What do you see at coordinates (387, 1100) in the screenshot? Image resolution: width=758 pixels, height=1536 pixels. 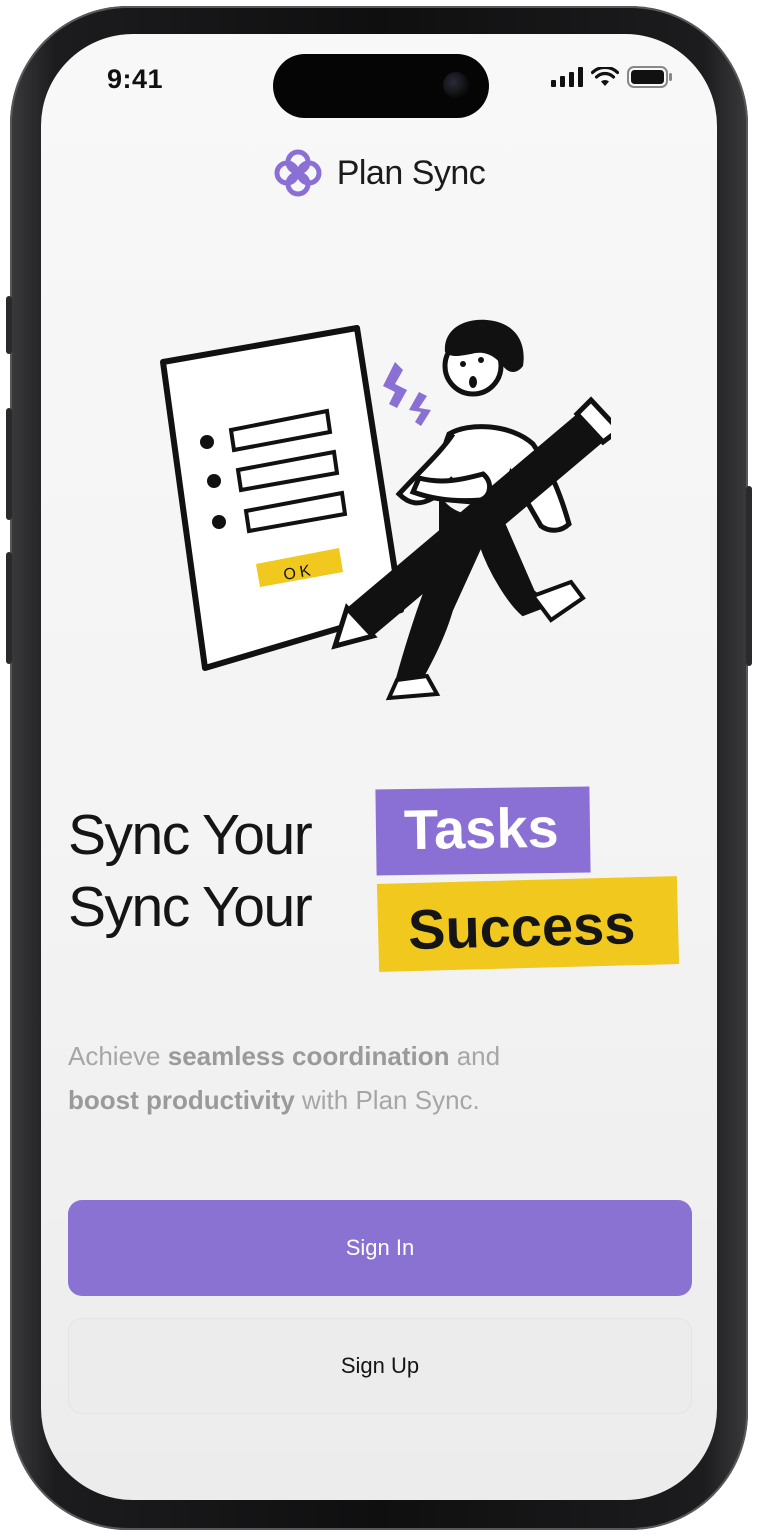 I see `desc-text-3: with Plan Sync.` at bounding box center [387, 1100].